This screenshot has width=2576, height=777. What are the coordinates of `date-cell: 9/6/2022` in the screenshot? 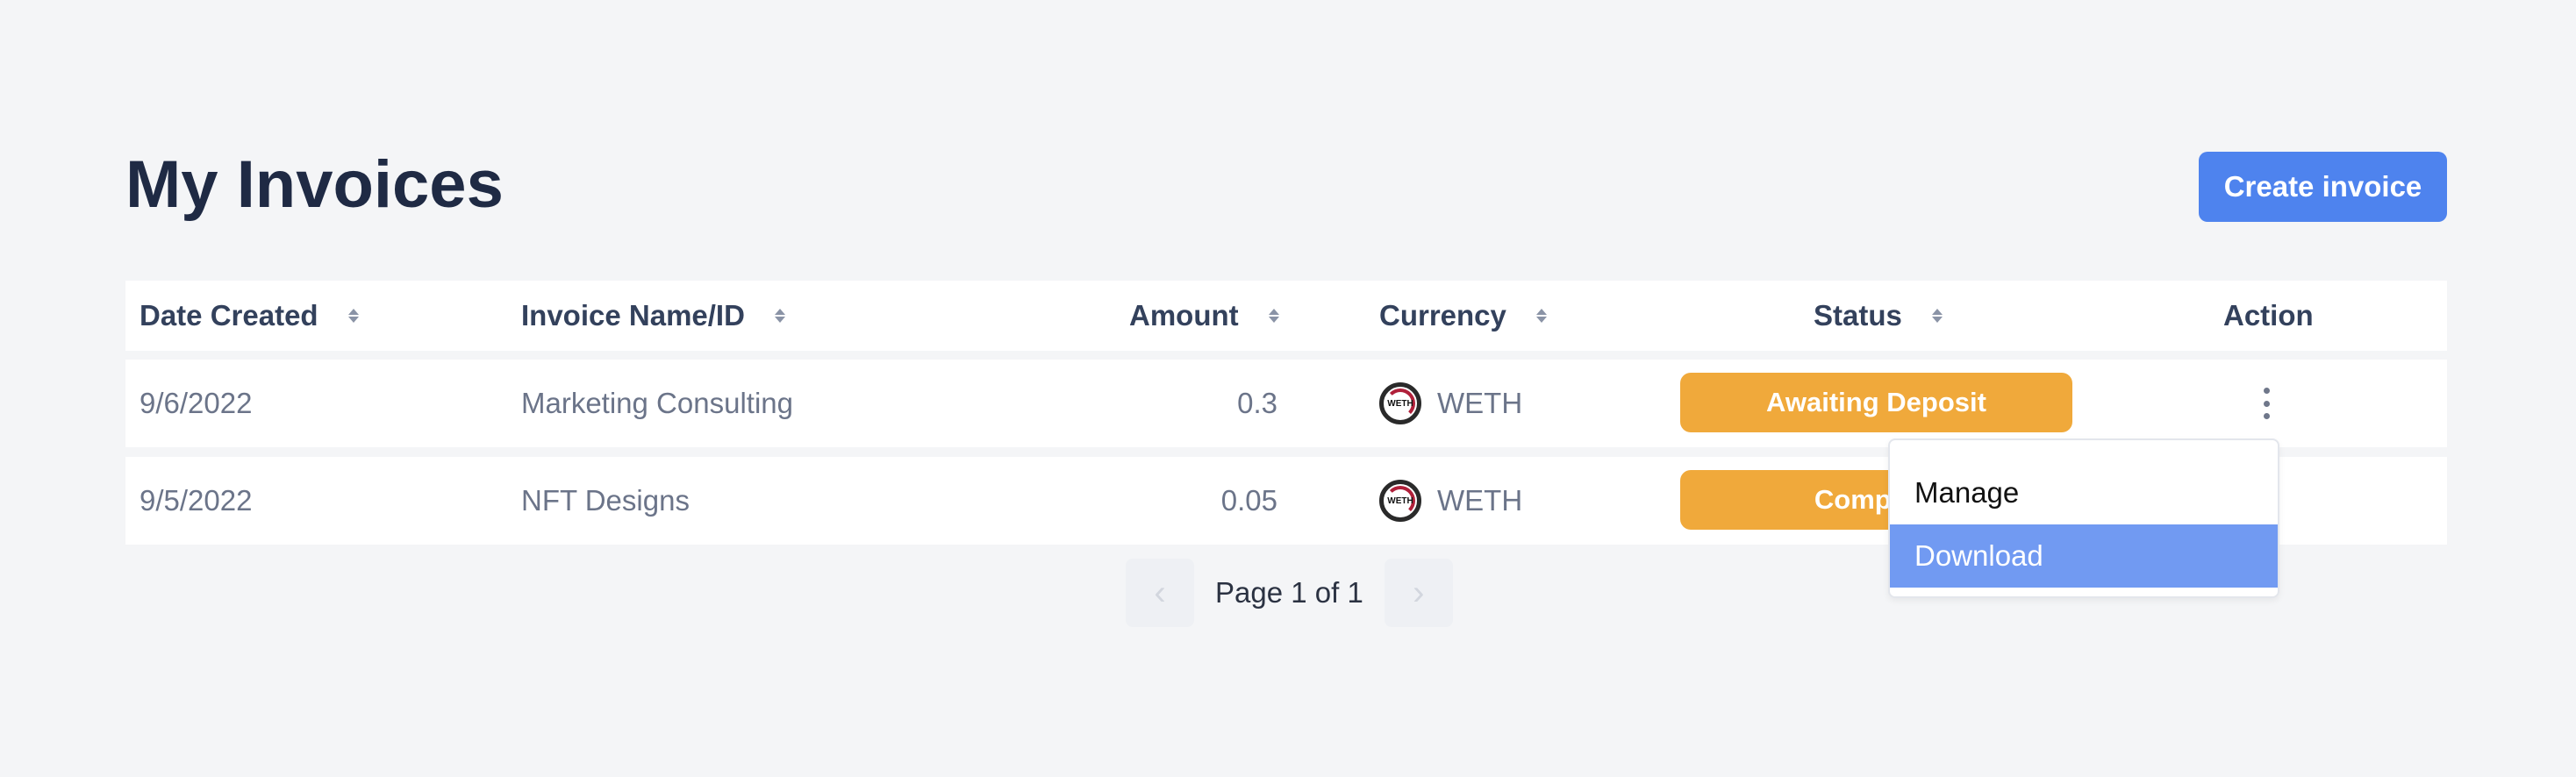 It's located at (196, 403).